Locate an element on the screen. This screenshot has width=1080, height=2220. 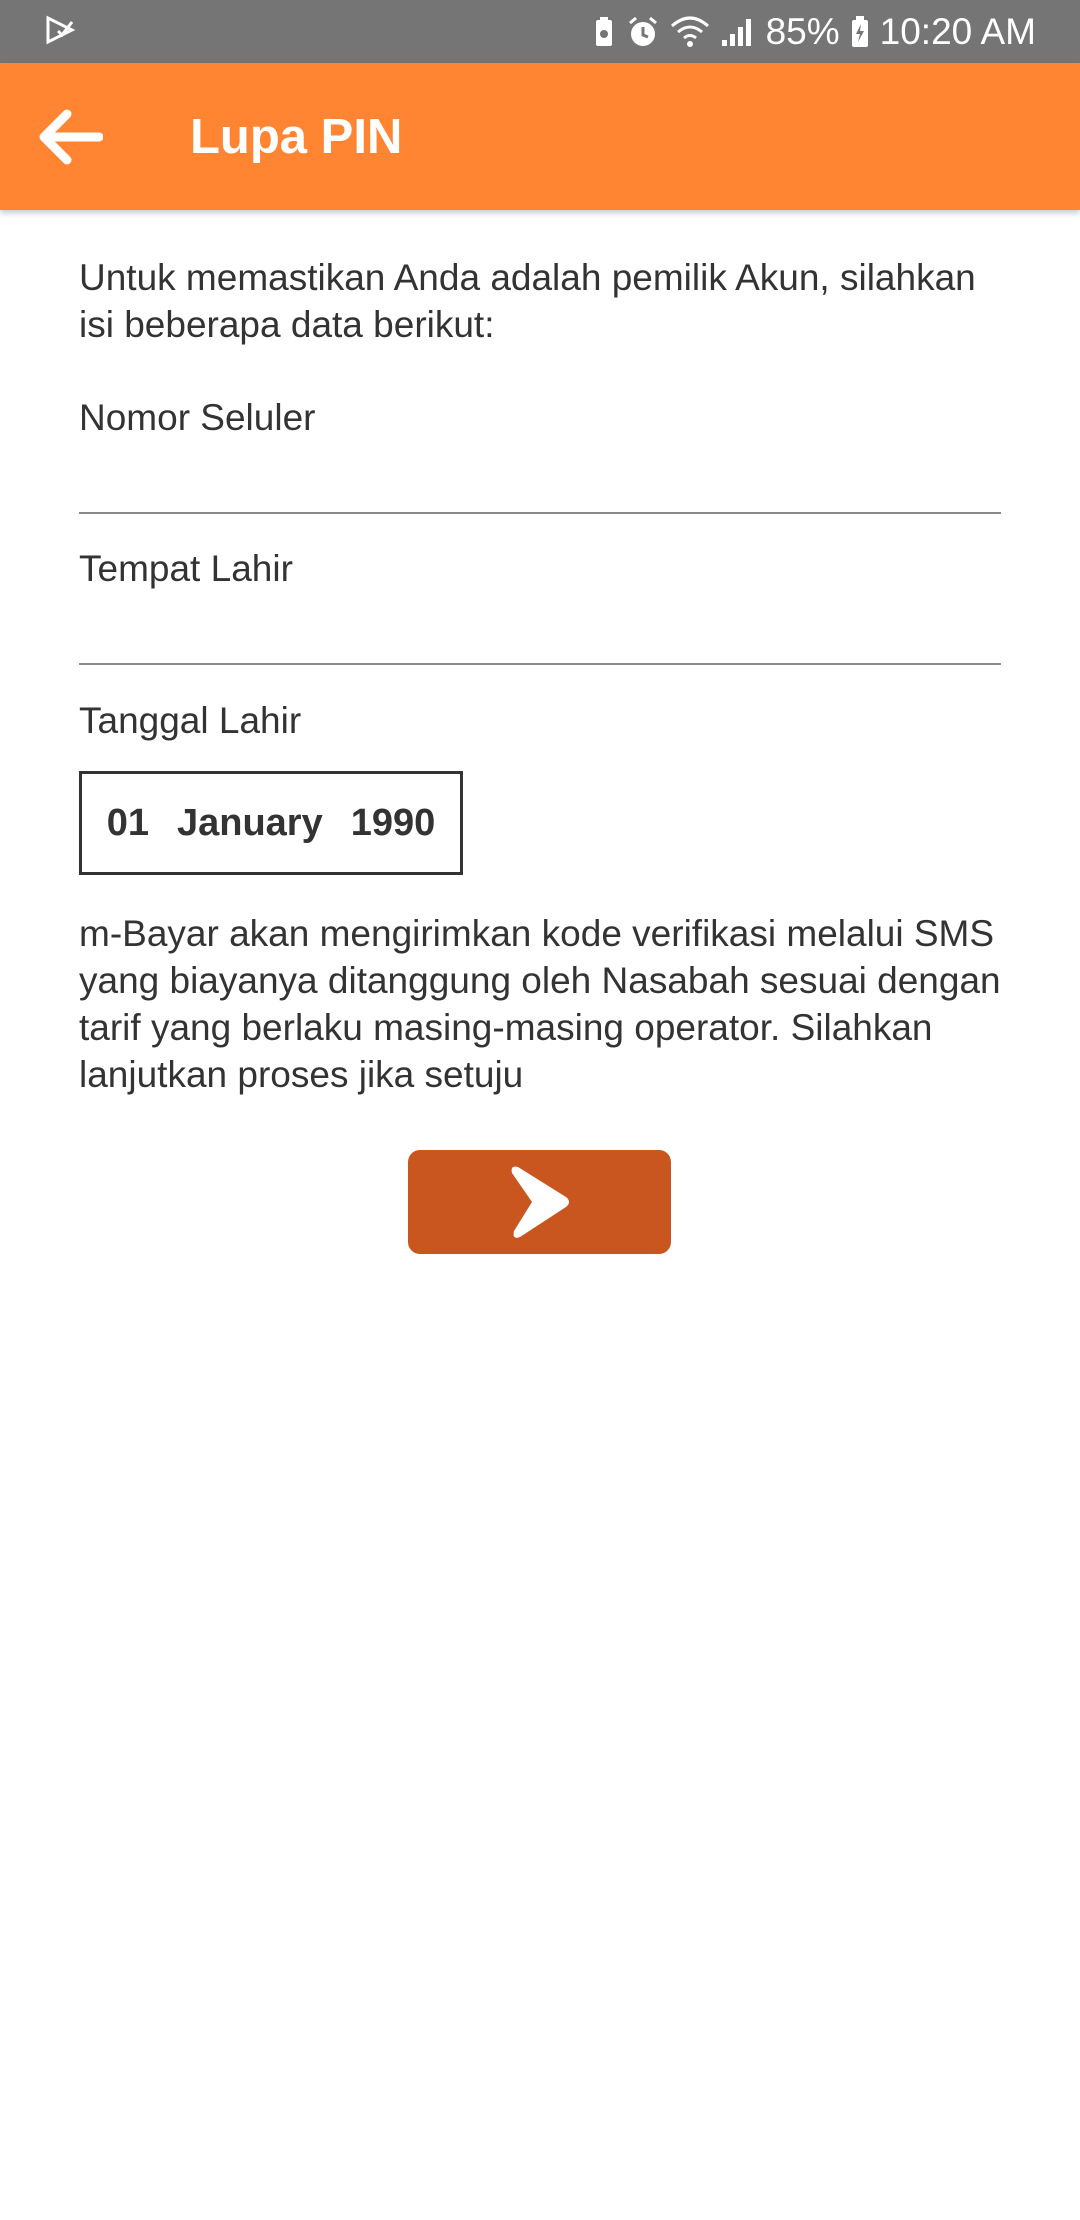
status-icons: 85% 10:20 AM is located at coordinates (814, 31).